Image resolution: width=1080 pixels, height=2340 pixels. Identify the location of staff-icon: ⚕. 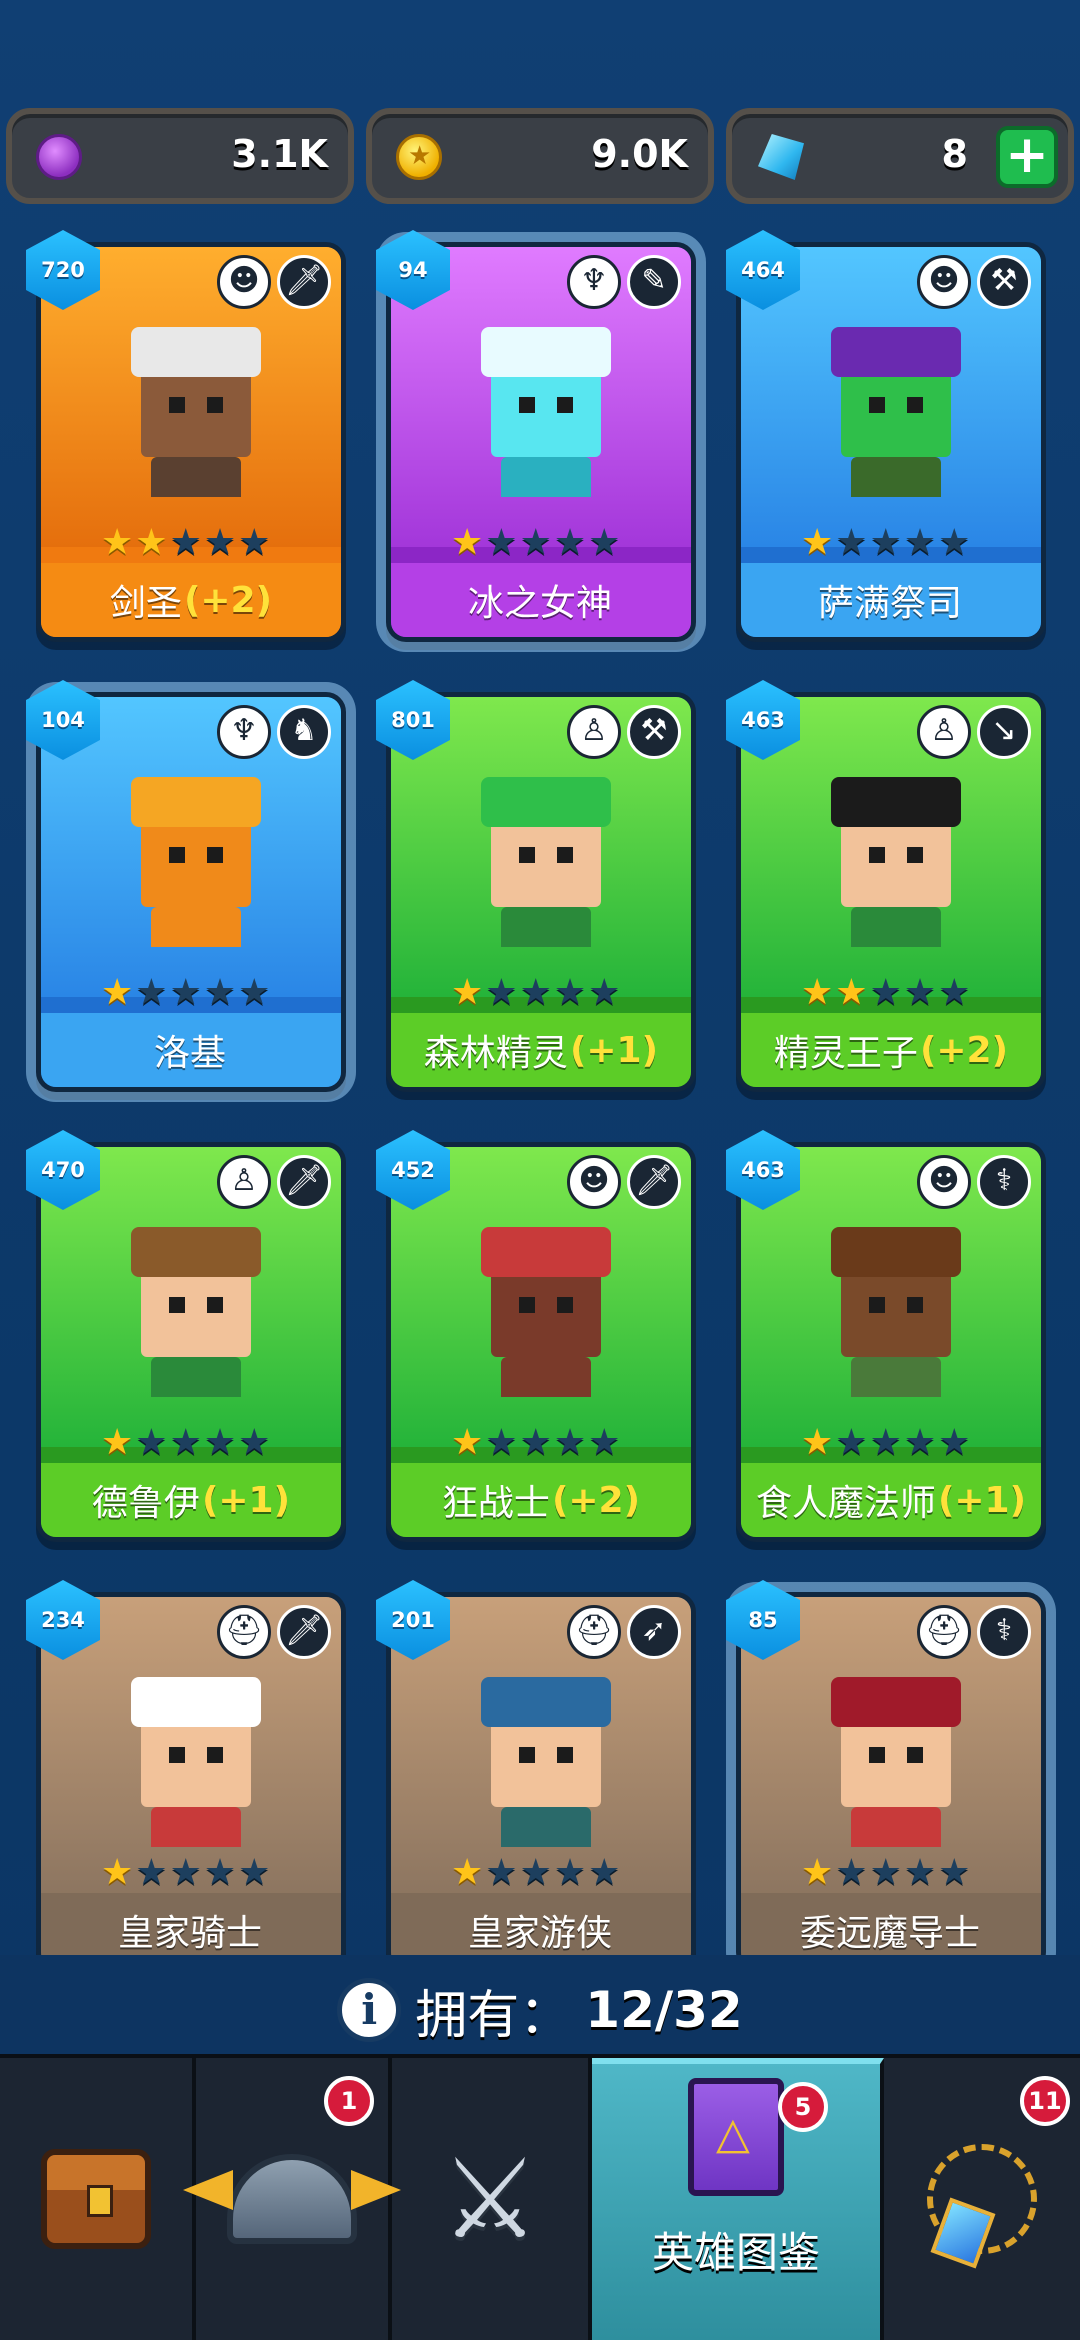
(1004, 1632).